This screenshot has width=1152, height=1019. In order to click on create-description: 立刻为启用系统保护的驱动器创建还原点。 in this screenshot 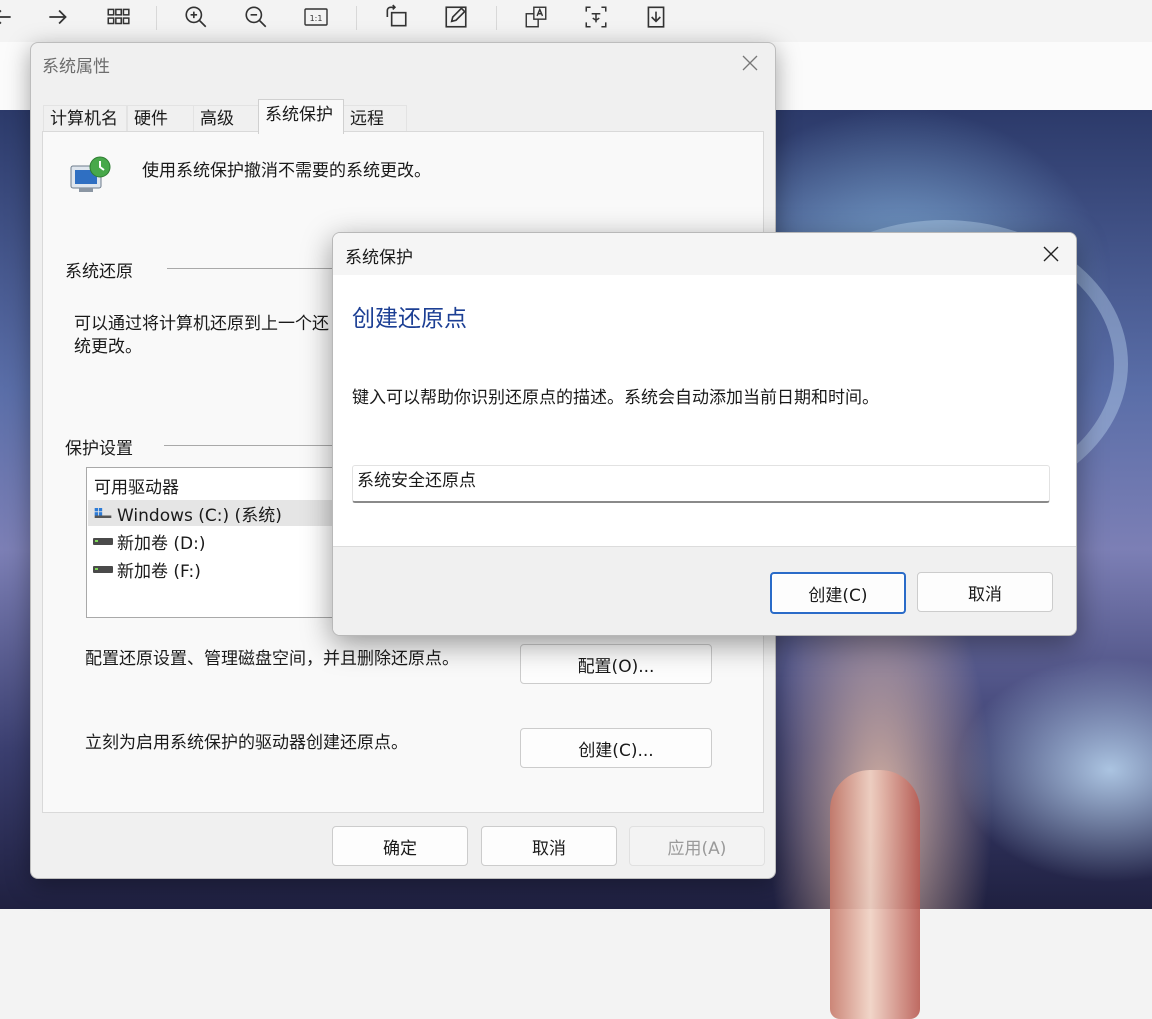, I will do `click(246, 743)`.